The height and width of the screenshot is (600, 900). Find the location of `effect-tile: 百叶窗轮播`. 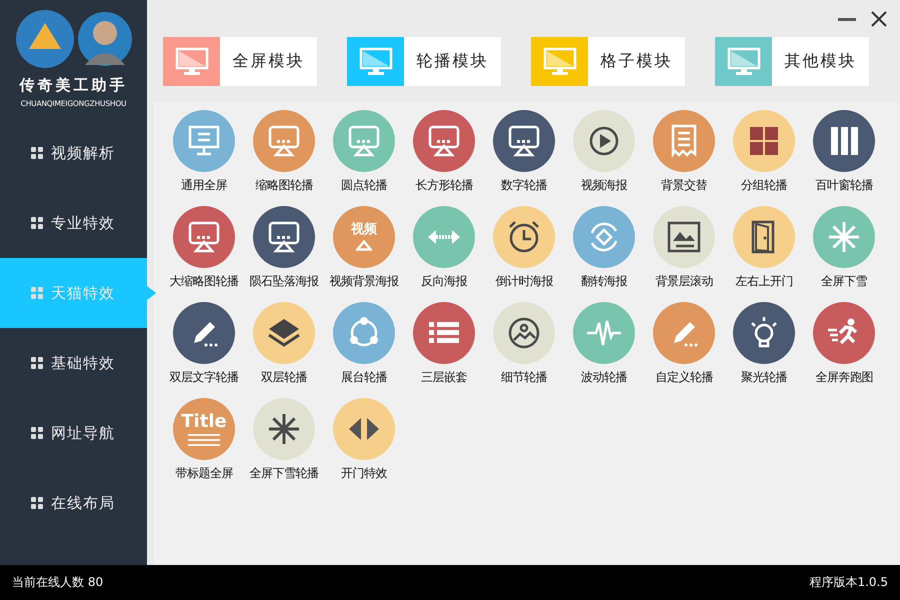

effect-tile: 百叶窗轮播 is located at coordinates (844, 158).